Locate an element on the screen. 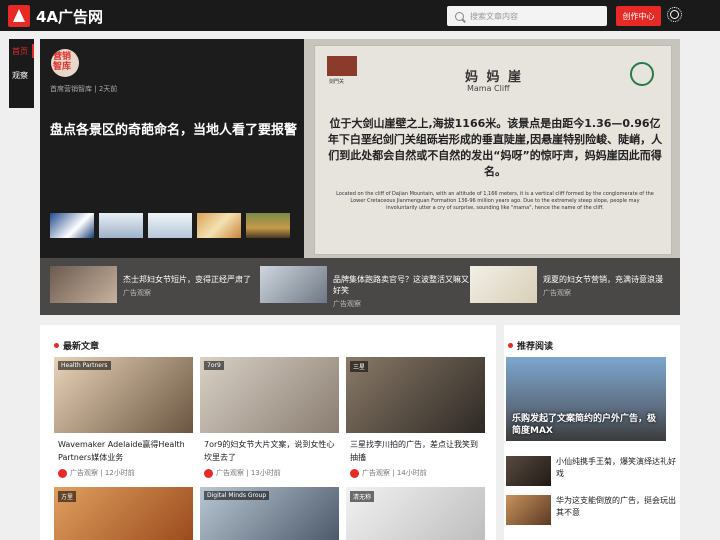  article-card: 7or9 7or9的妇女节大片文案，说到女性心坎里去了 广告观察 | 13小时前 is located at coordinates (269, 417).